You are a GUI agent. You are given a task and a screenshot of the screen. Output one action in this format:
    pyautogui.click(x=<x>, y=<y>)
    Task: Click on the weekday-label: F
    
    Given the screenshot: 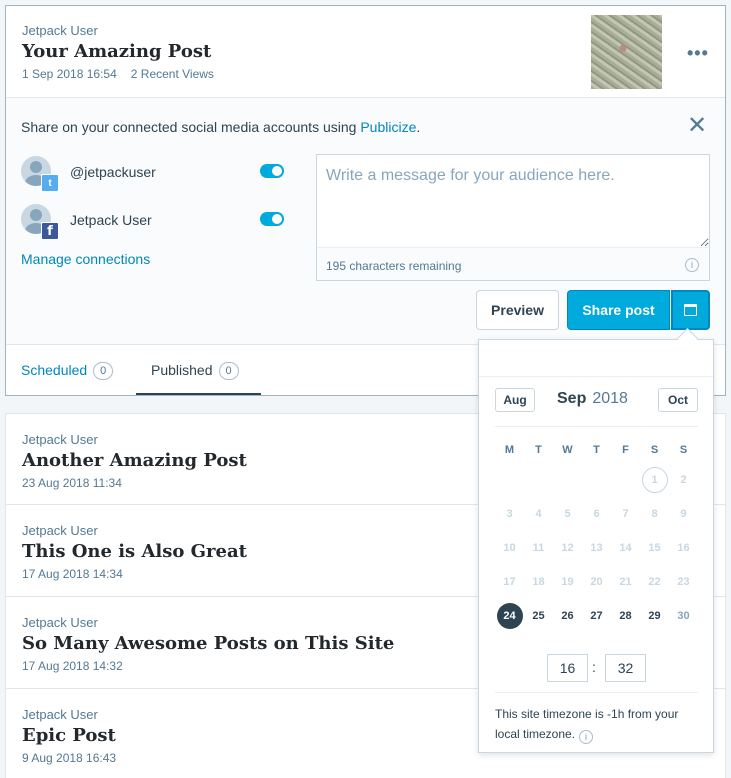 What is the action you would take?
    pyautogui.click(x=625, y=450)
    